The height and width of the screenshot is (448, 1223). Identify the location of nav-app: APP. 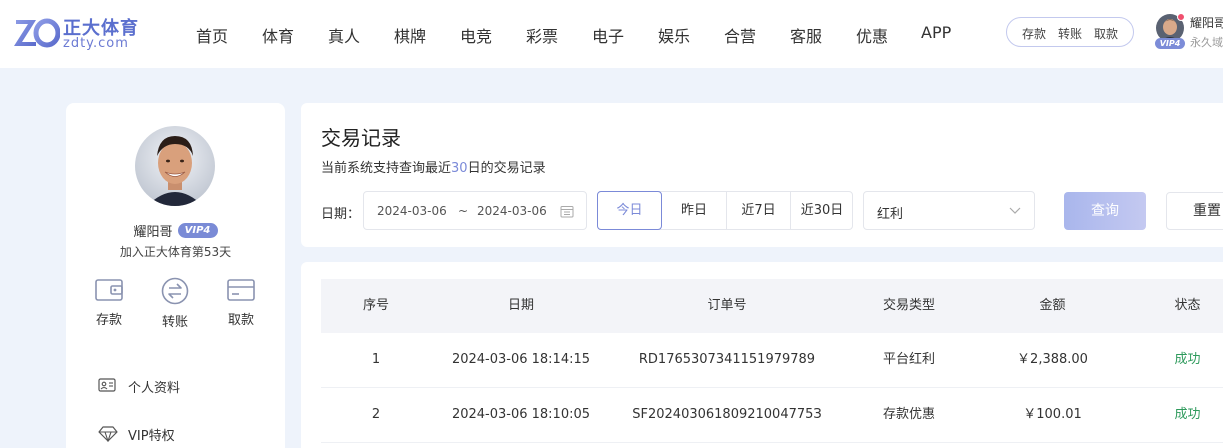
(936, 32).